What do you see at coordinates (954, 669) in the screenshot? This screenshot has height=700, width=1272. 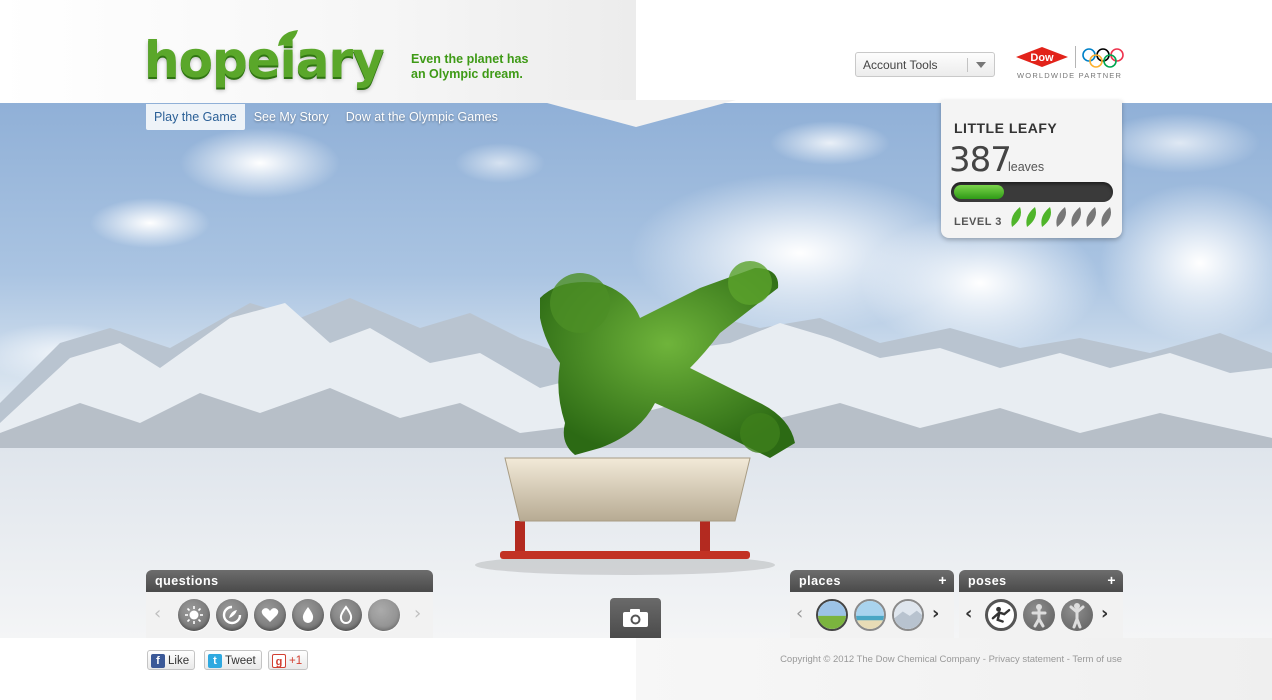 I see `footer-shade` at bounding box center [954, 669].